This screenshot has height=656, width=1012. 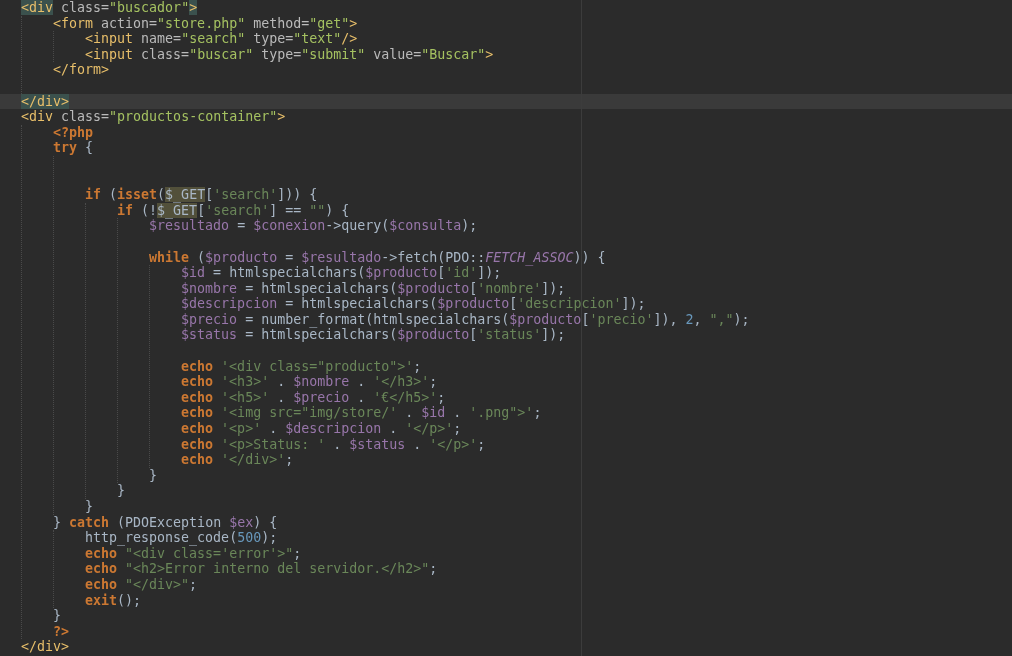 I want to click on code-line: <div class="productos-container">, so click(x=153, y=117).